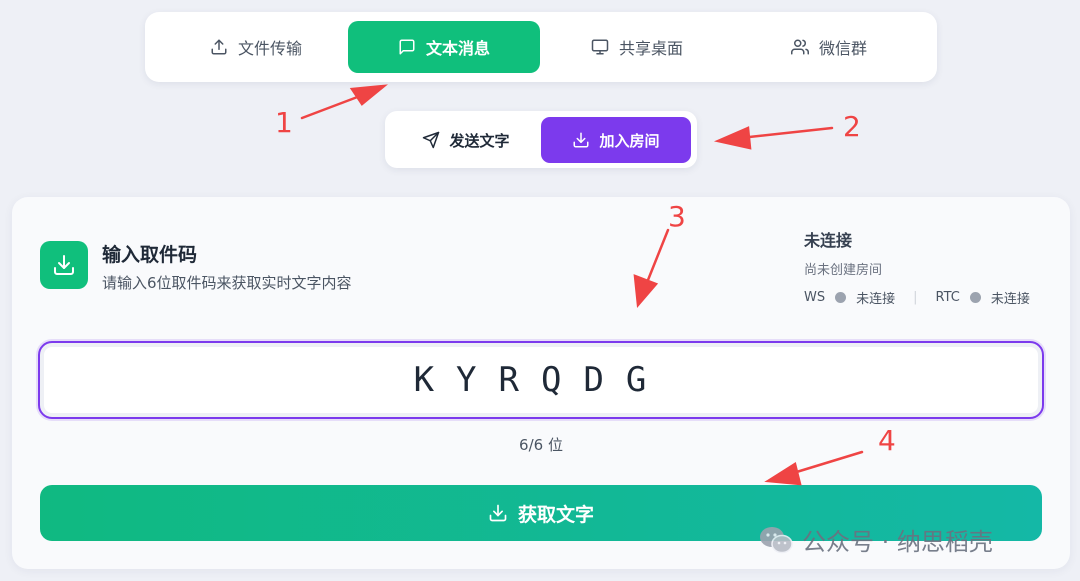 This screenshot has height=581, width=1080. What do you see at coordinates (677, 216) in the screenshot?
I see `annotation-number-3: 3` at bounding box center [677, 216].